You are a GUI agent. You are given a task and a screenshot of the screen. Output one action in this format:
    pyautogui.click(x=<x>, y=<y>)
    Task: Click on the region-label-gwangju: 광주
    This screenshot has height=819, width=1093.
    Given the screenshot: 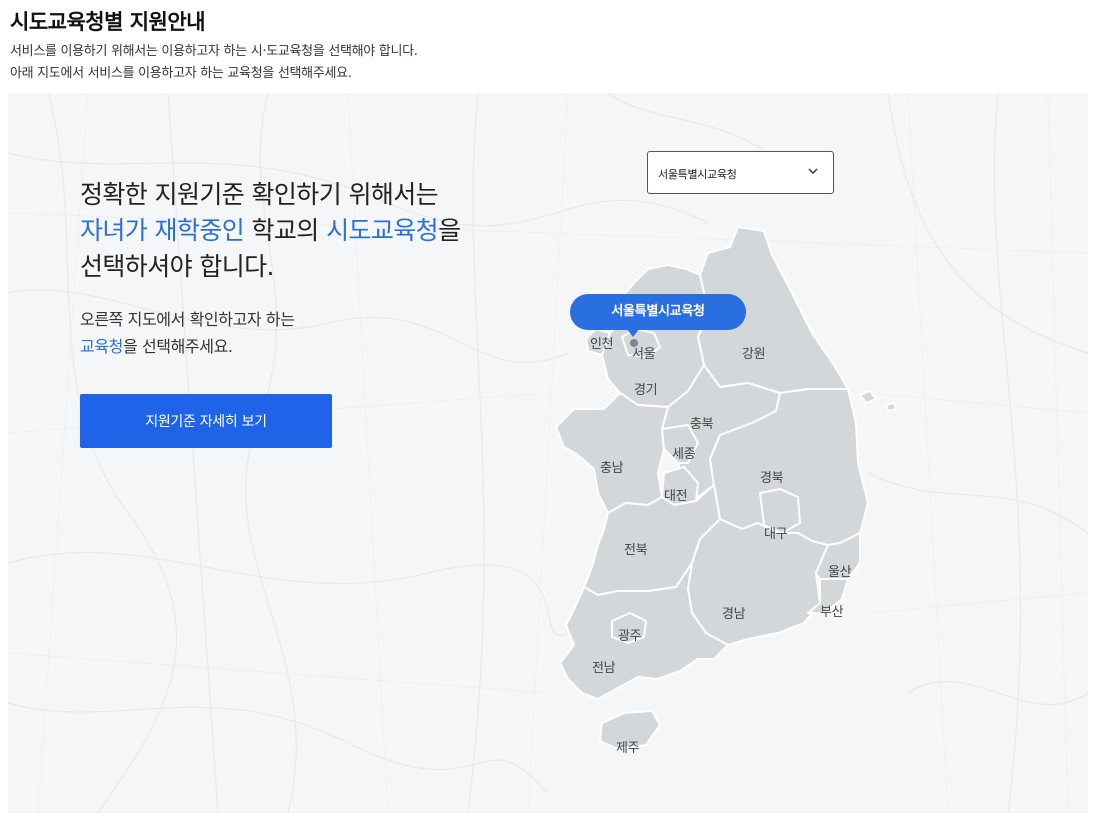 What is the action you would take?
    pyautogui.click(x=630, y=634)
    